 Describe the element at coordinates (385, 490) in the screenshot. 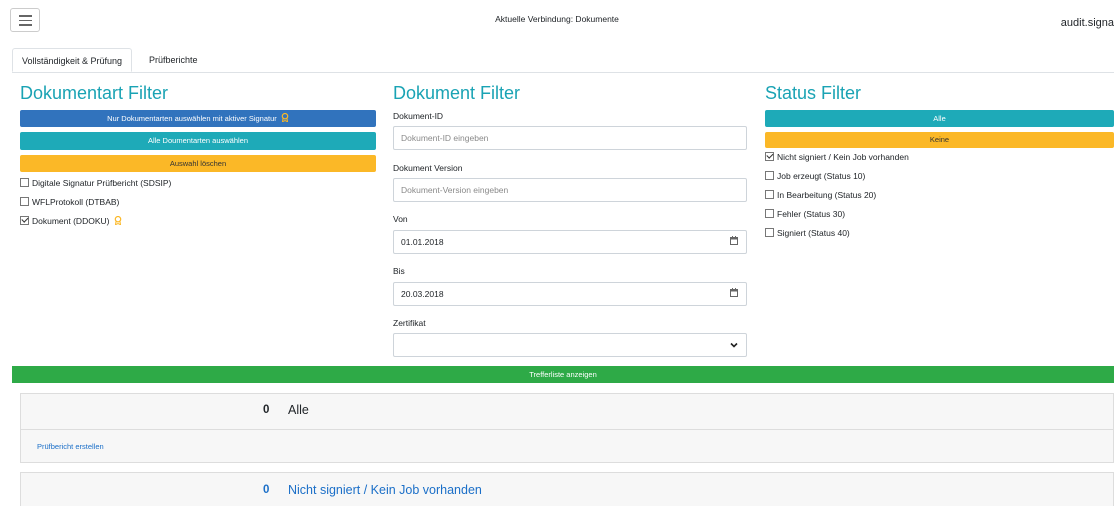

I see `result-label: Nicht signiert / Kein Job vorhanden` at that location.